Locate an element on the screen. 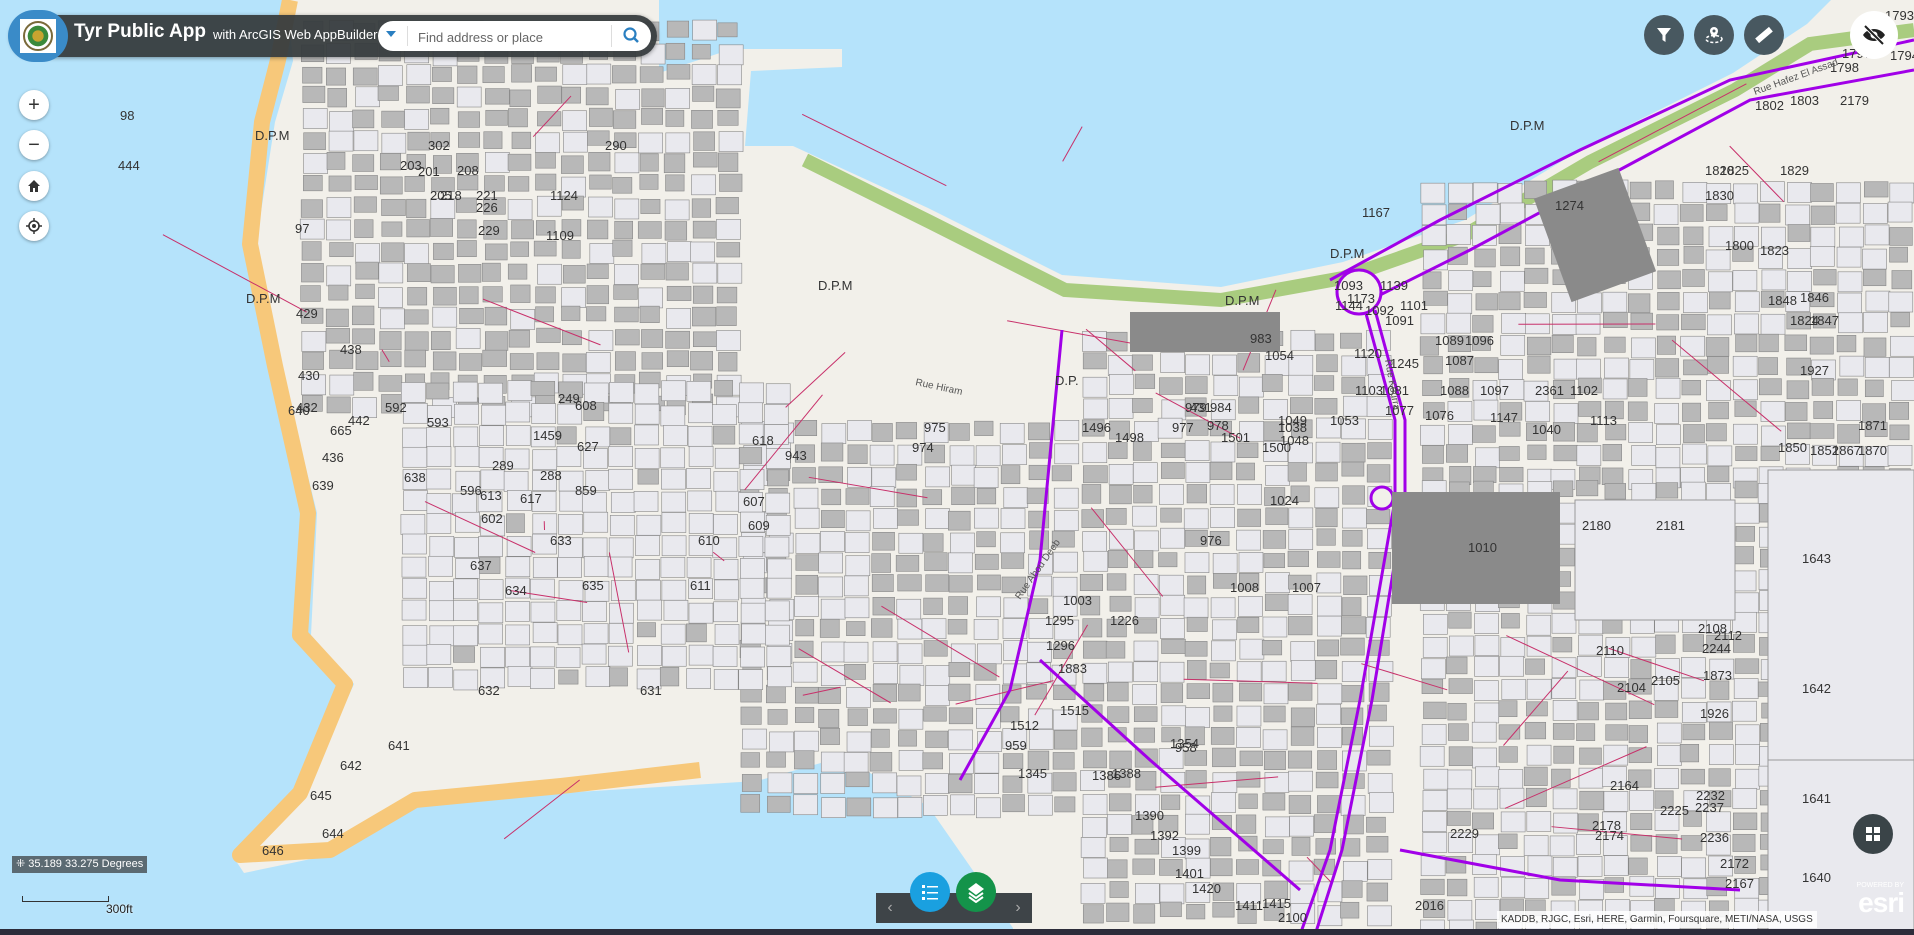 The height and width of the screenshot is (935, 1914). esri-logo: POWERED BY esri is located at coordinates (1875, 905).